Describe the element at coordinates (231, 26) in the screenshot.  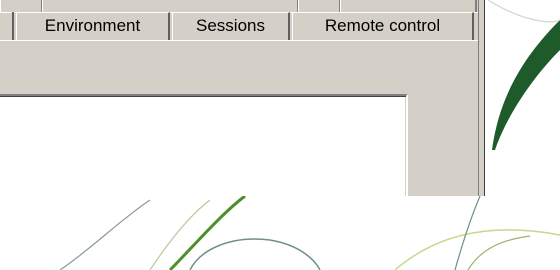
I see `tab-sessions: Sessions` at that location.